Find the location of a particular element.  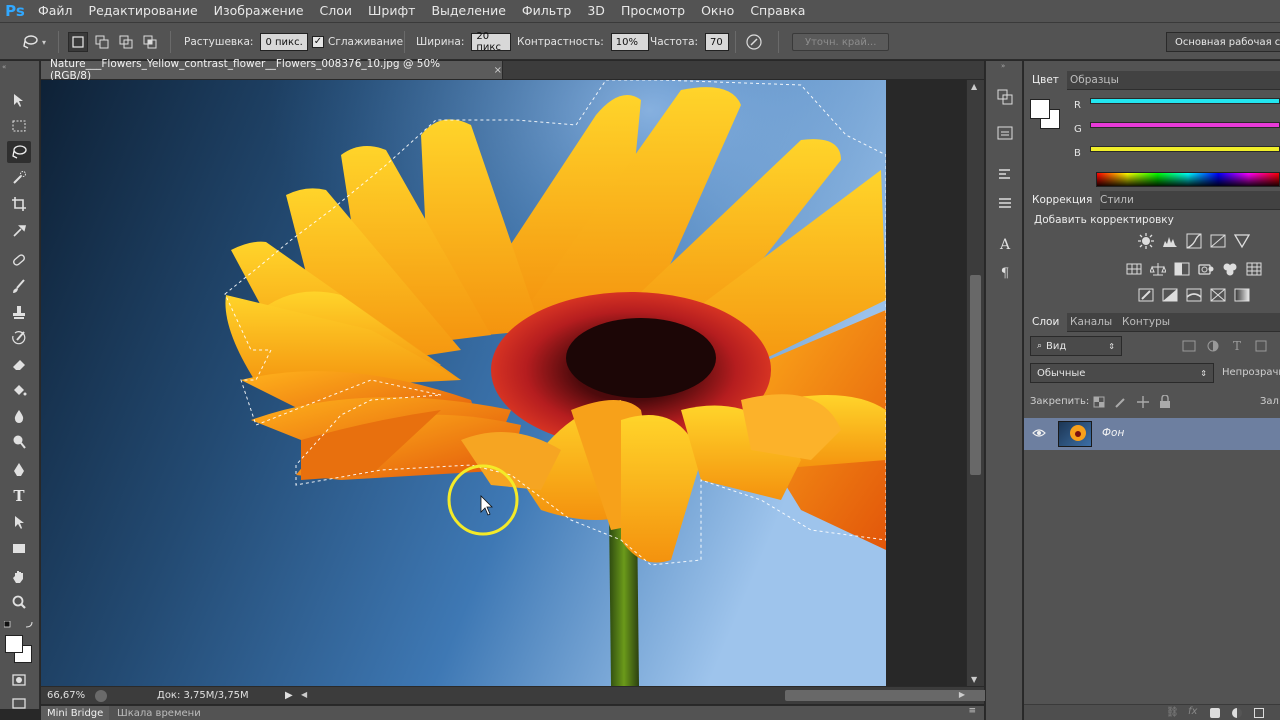

exposure-icon is located at coordinates (1218, 241).